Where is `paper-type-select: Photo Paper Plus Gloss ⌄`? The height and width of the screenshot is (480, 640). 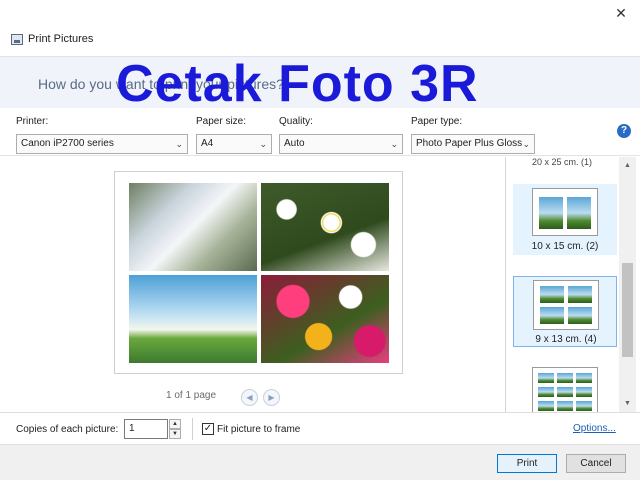 paper-type-select: Photo Paper Plus Gloss ⌄ is located at coordinates (473, 144).